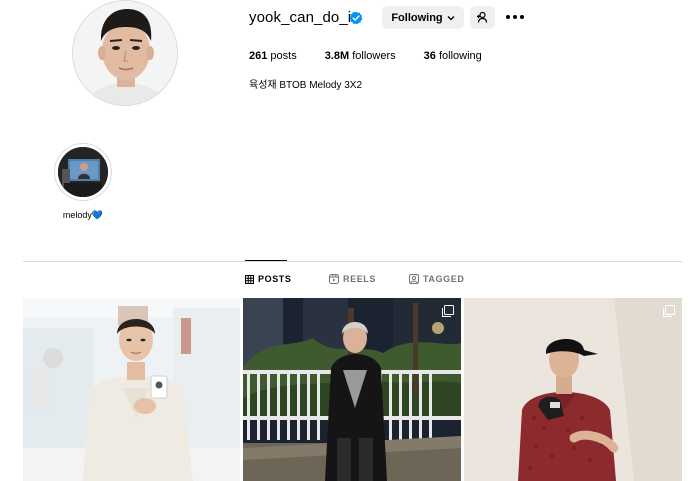 Image resolution: width=700 pixels, height=481 pixels. I want to click on posts-count: 261, so click(258, 56).